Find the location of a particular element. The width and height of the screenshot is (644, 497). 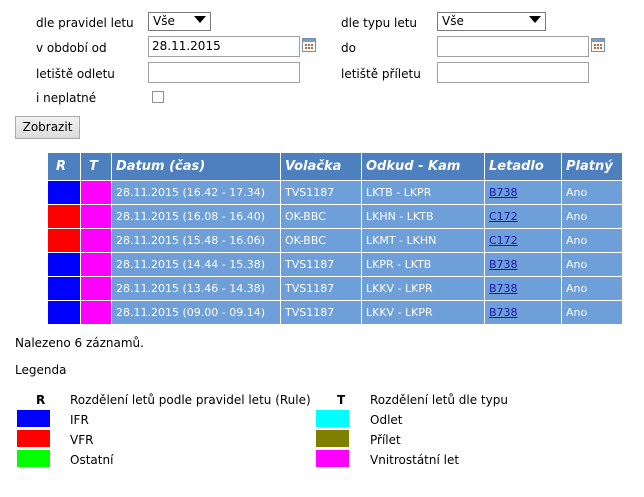

include-invalid-label: i neplatné is located at coordinates (66, 98).